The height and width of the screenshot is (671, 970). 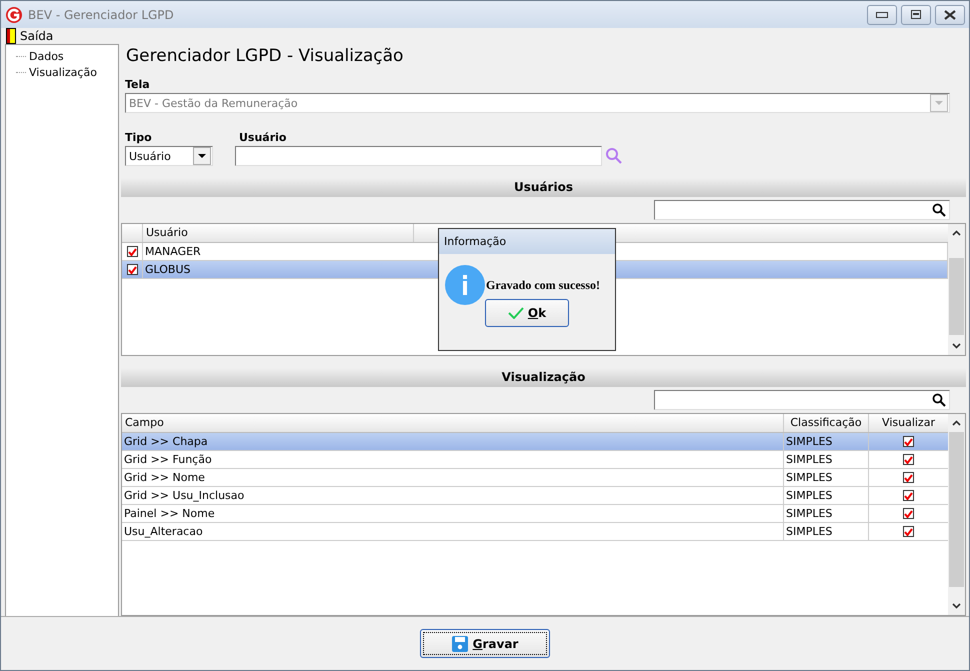 What do you see at coordinates (453, 531) in the screenshot?
I see `table-cell: Usu_Alteracao` at bounding box center [453, 531].